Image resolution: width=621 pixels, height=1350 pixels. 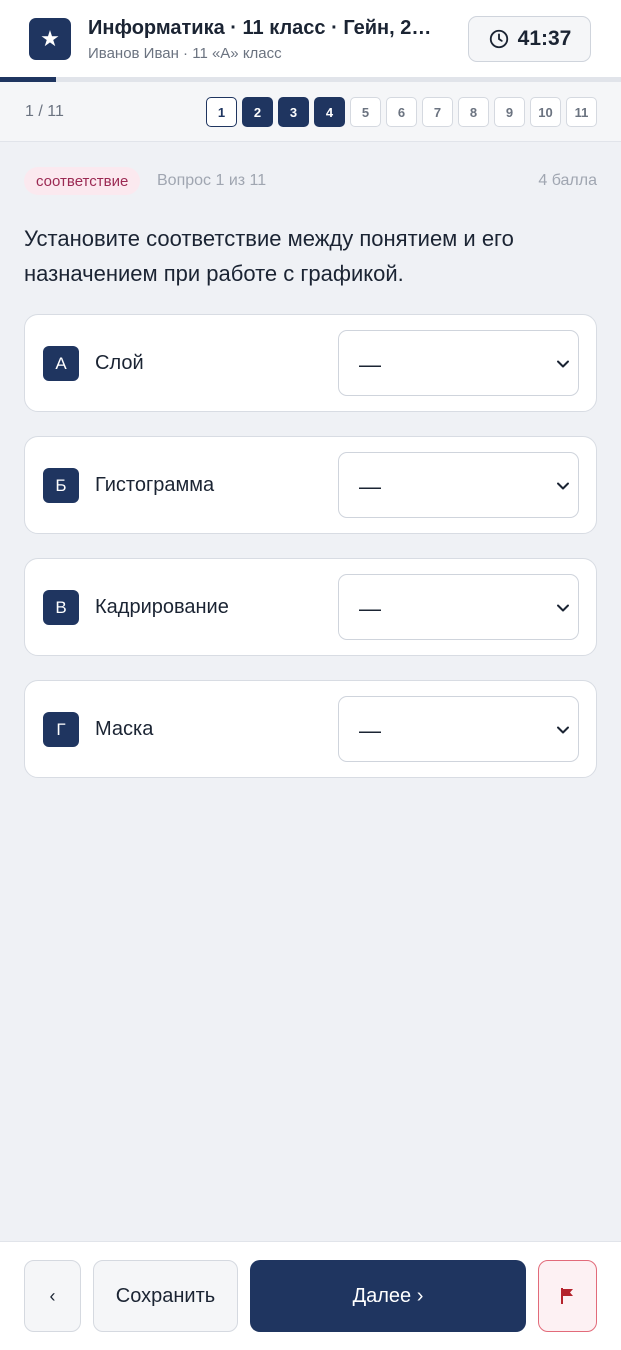 I want to click on item-letter-badge: В, so click(x=61, y=607).